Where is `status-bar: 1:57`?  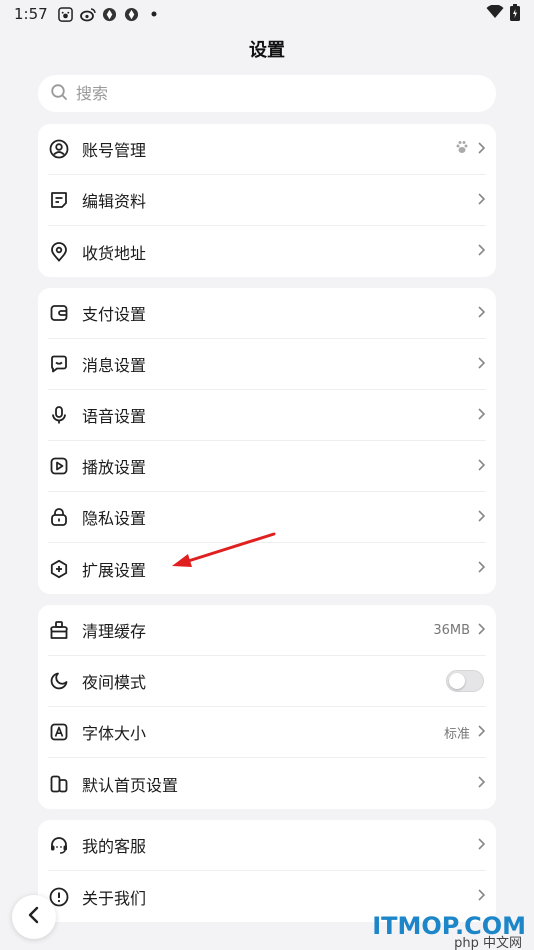
status-bar: 1:57 is located at coordinates (267, 14).